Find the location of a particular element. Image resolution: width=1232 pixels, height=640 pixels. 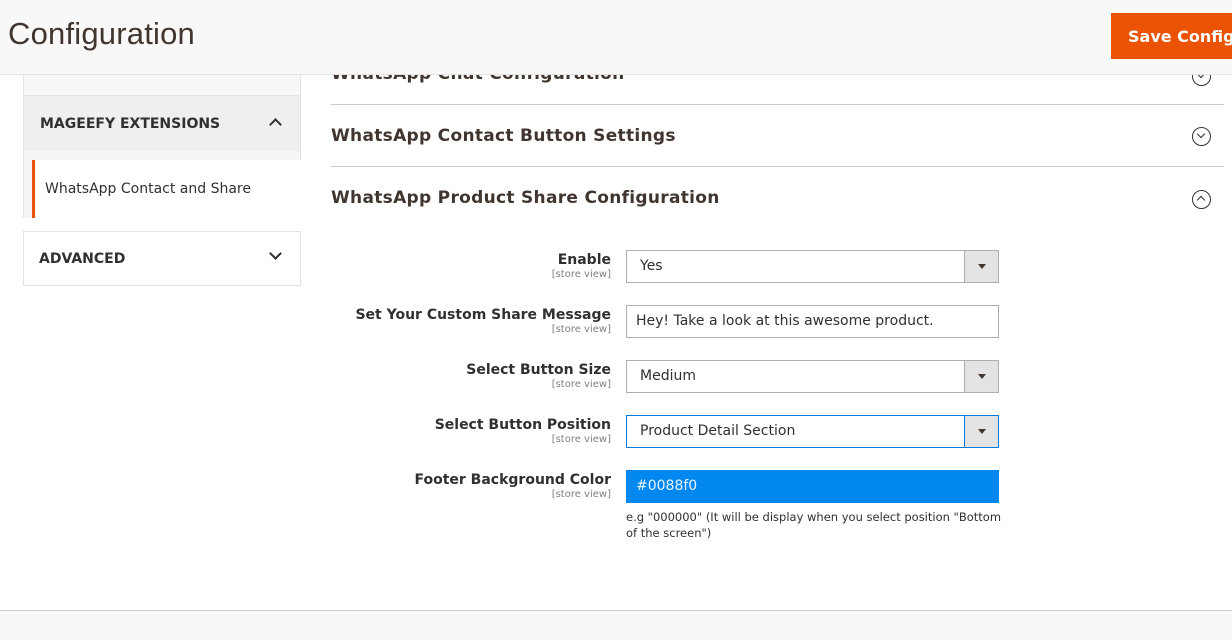

page-footer is located at coordinates (616, 625).